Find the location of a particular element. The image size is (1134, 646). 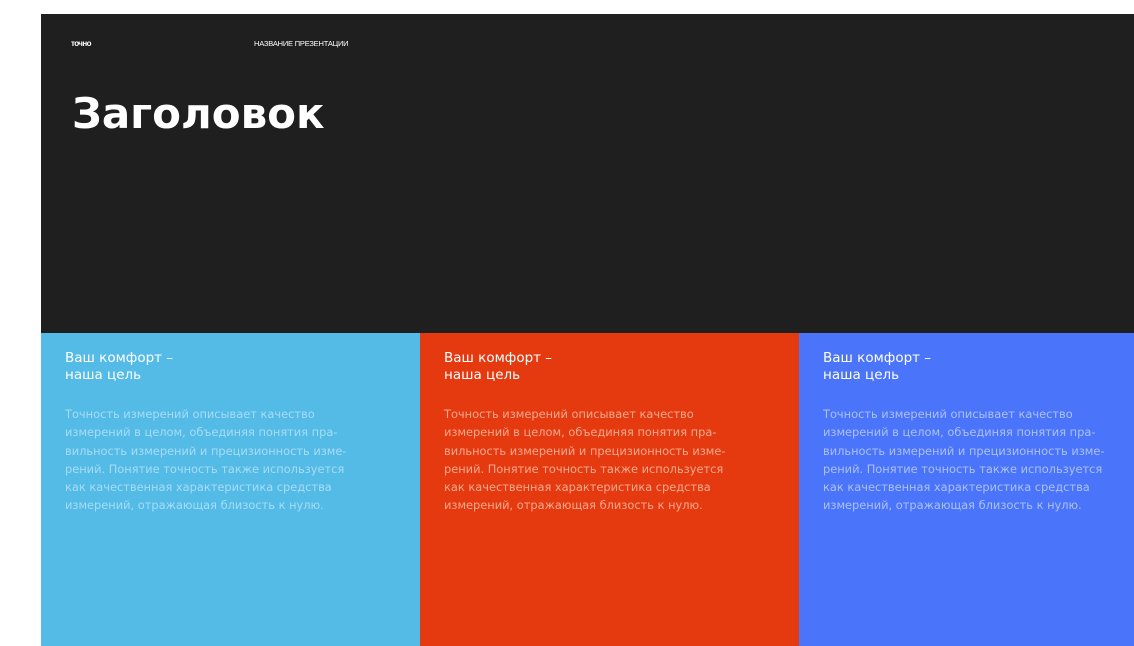

slide-title: Заголовок is located at coordinates (198, 113).